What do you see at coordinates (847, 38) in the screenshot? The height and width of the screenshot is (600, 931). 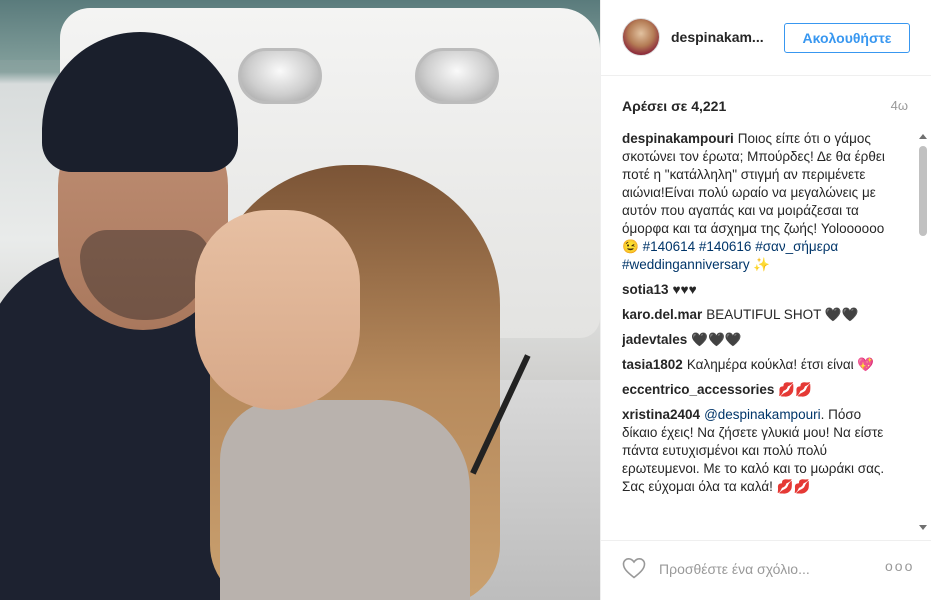 I see `follow-button: Ακολουθήστε` at bounding box center [847, 38].